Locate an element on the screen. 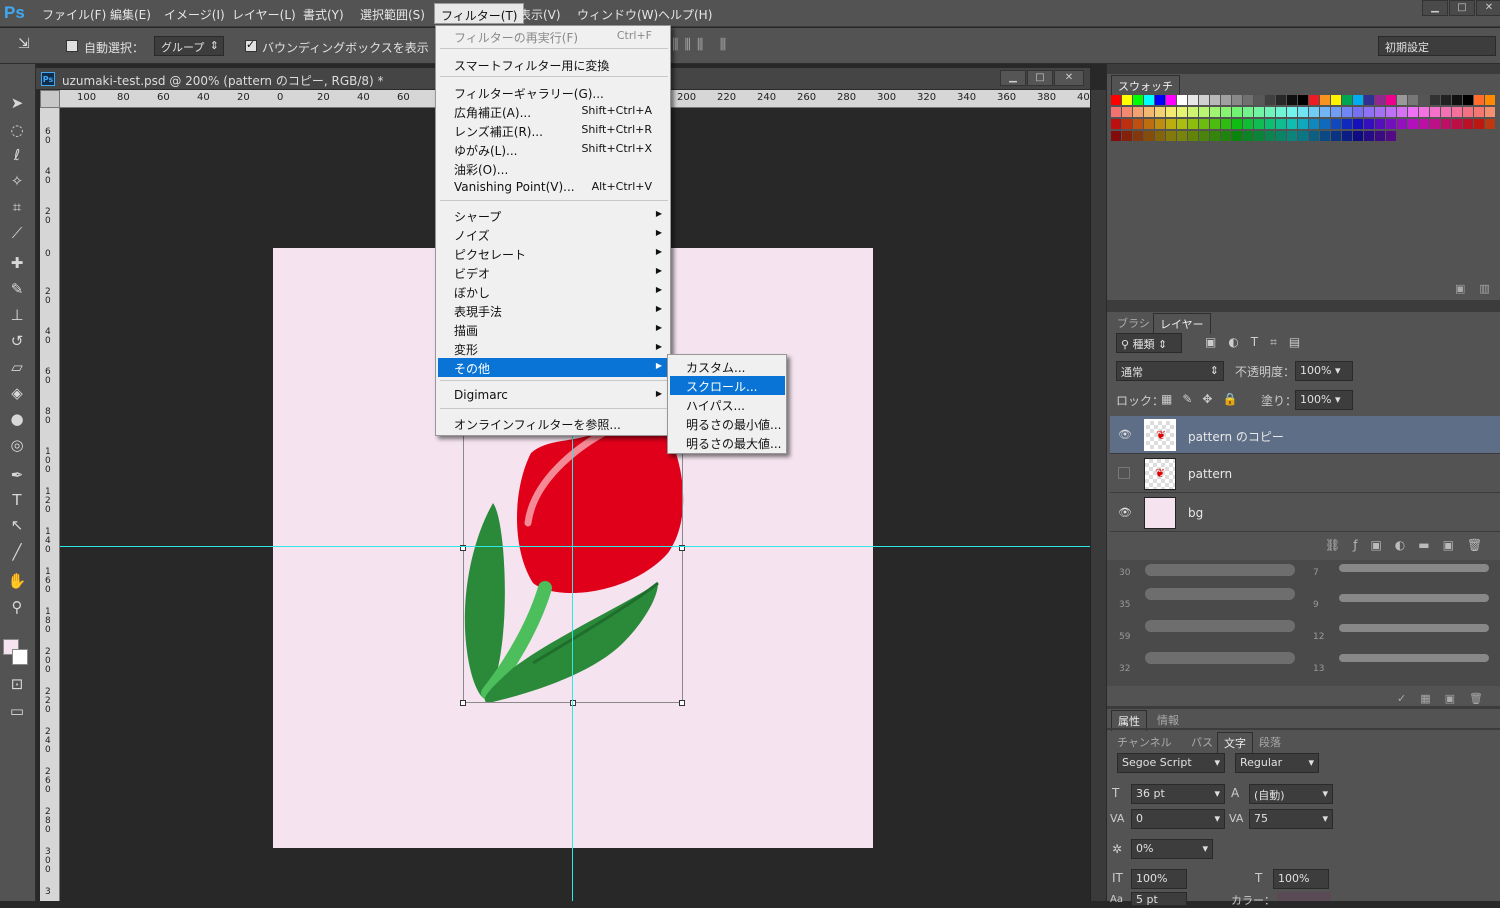  dodge-tool-icon: ◎ is located at coordinates (17, 445).